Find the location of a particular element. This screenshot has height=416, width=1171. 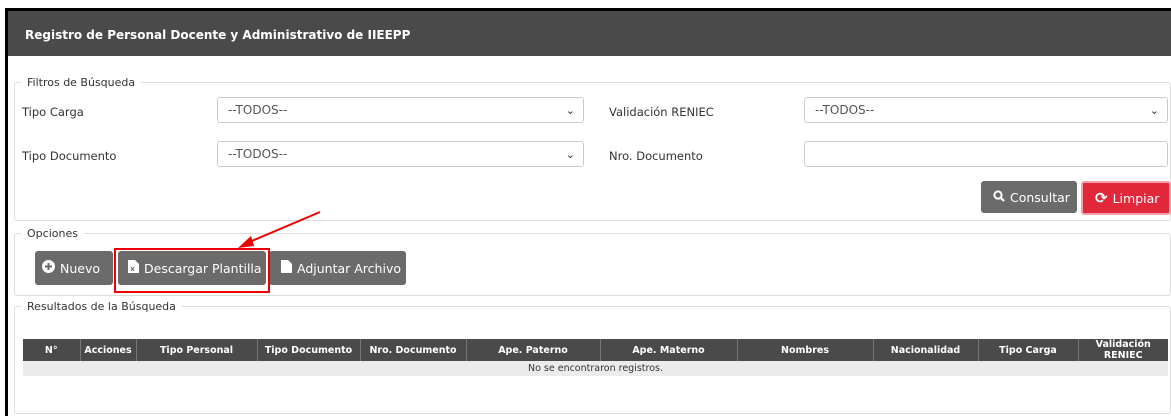

col-header: Tipo Documento is located at coordinates (309, 350).